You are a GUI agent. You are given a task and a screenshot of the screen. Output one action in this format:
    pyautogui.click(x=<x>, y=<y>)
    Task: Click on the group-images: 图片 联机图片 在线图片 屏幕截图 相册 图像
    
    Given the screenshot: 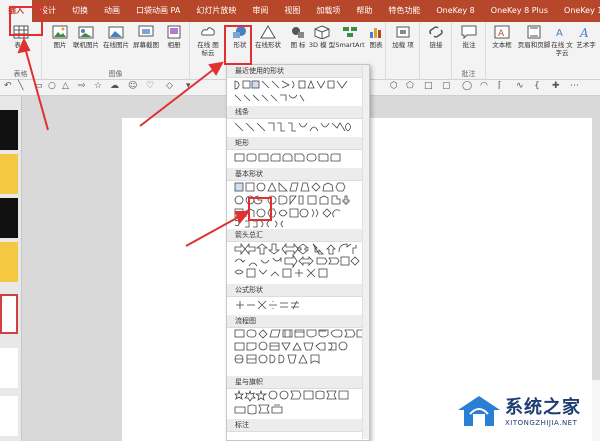 What is the action you would take?
    pyautogui.click(x=116, y=51)
    